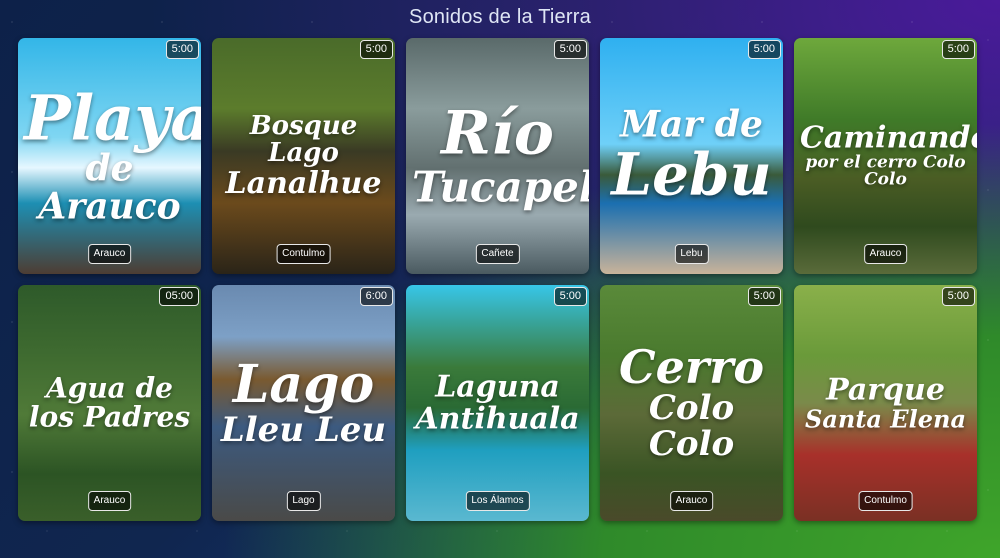 This screenshot has height=558, width=1000. Describe the element at coordinates (497, 418) in the screenshot. I see `card-title-line-2: Antihuala` at that location.